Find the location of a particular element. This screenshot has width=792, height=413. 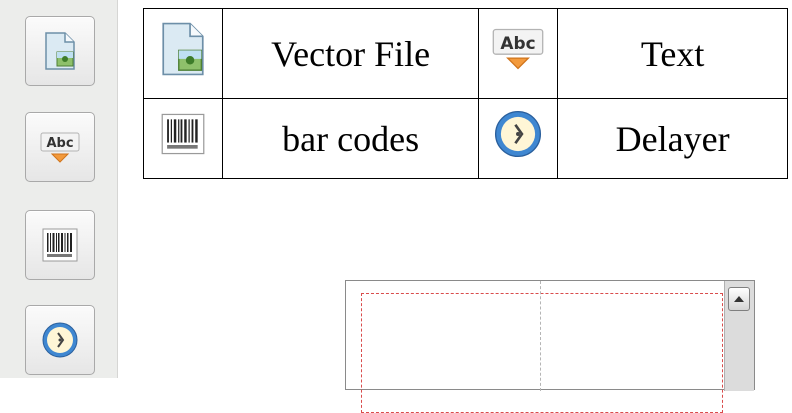

legend-label-text: Text is located at coordinates (672, 53).